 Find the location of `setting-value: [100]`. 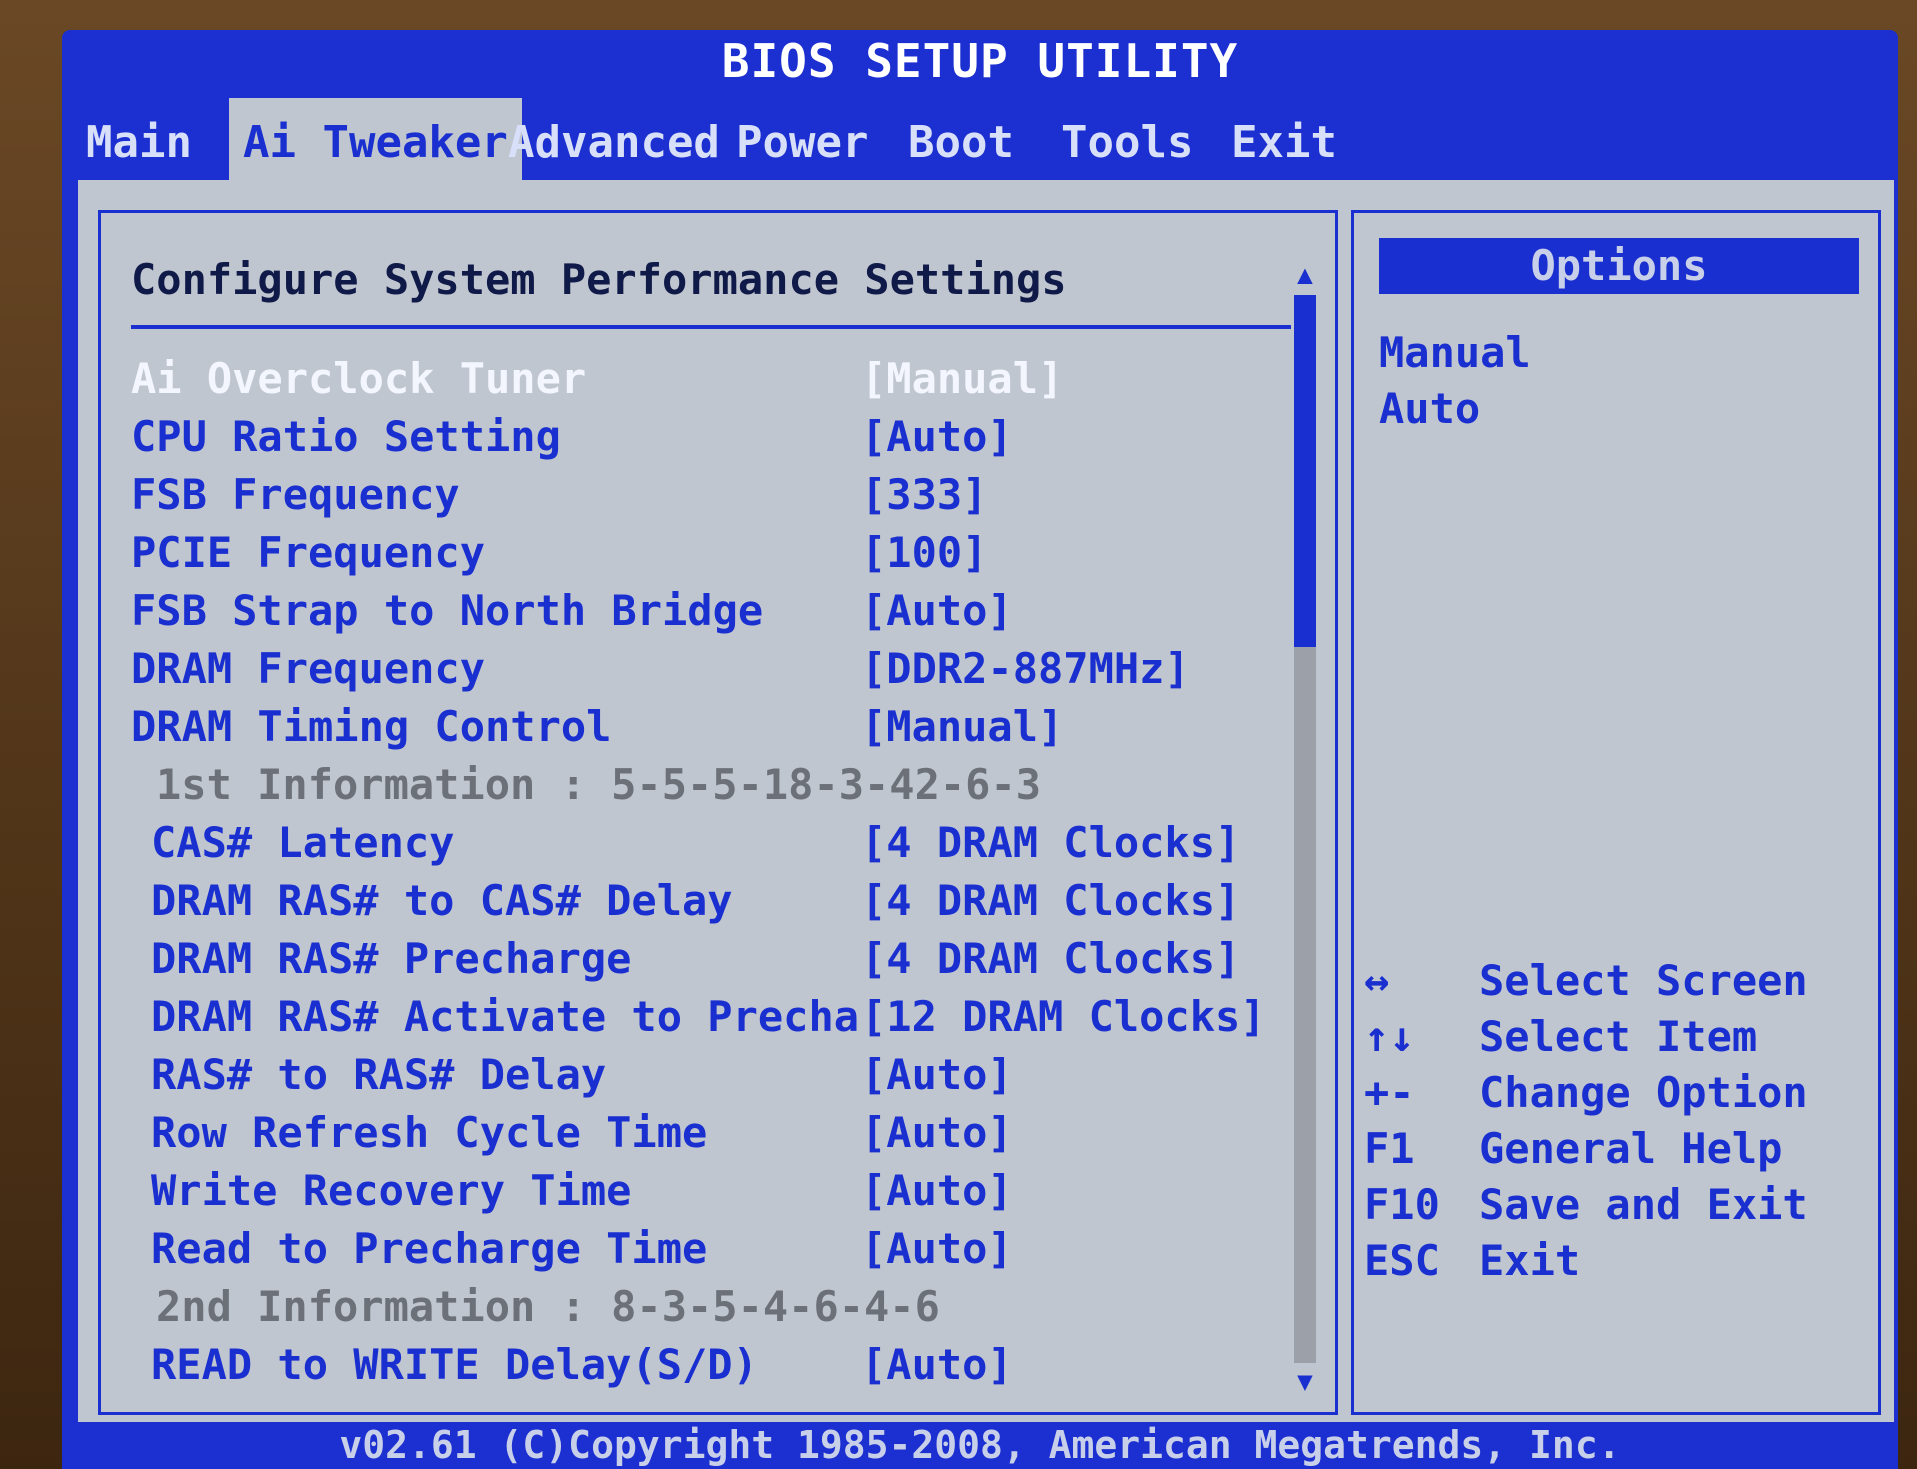

setting-value: [100] is located at coordinates (924, 553).